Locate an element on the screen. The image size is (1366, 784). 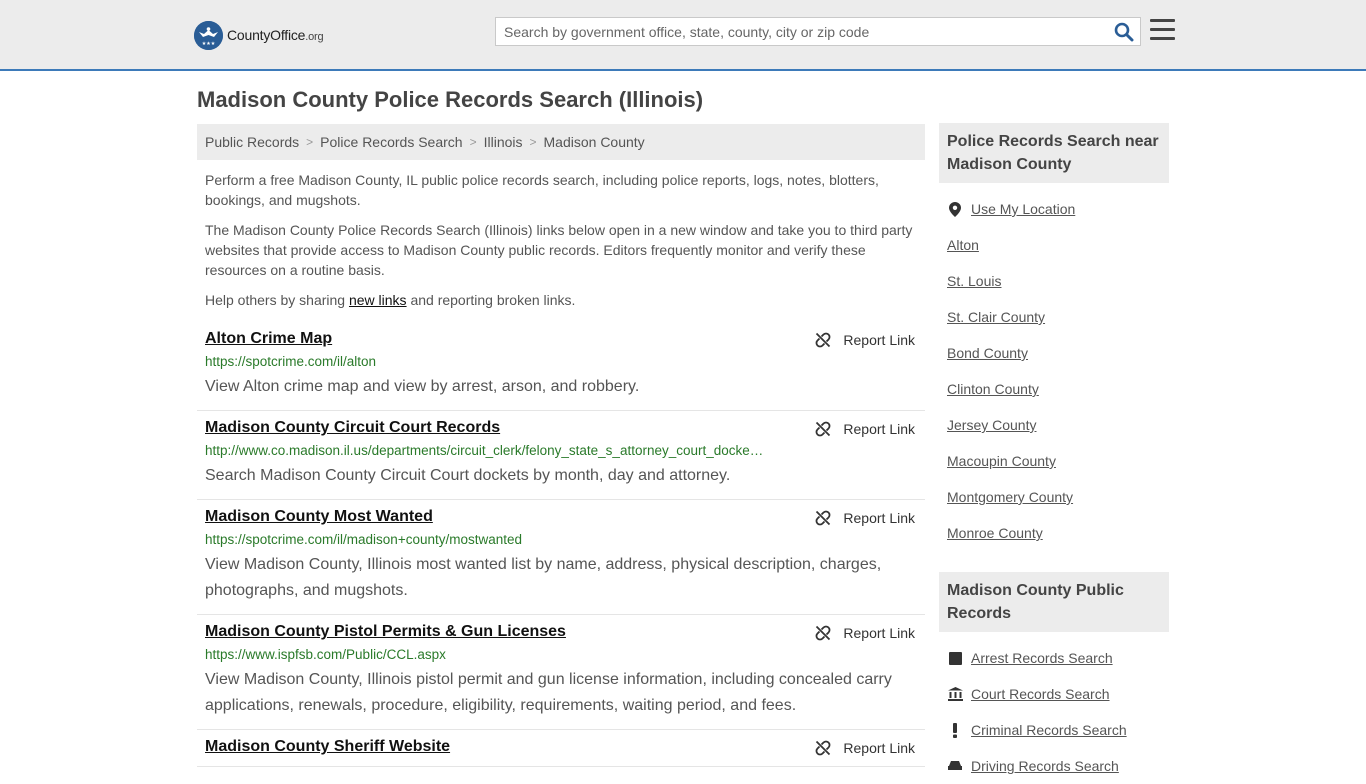
public-records-panel-title: Madison County Public Records is located at coordinates (1054, 602).